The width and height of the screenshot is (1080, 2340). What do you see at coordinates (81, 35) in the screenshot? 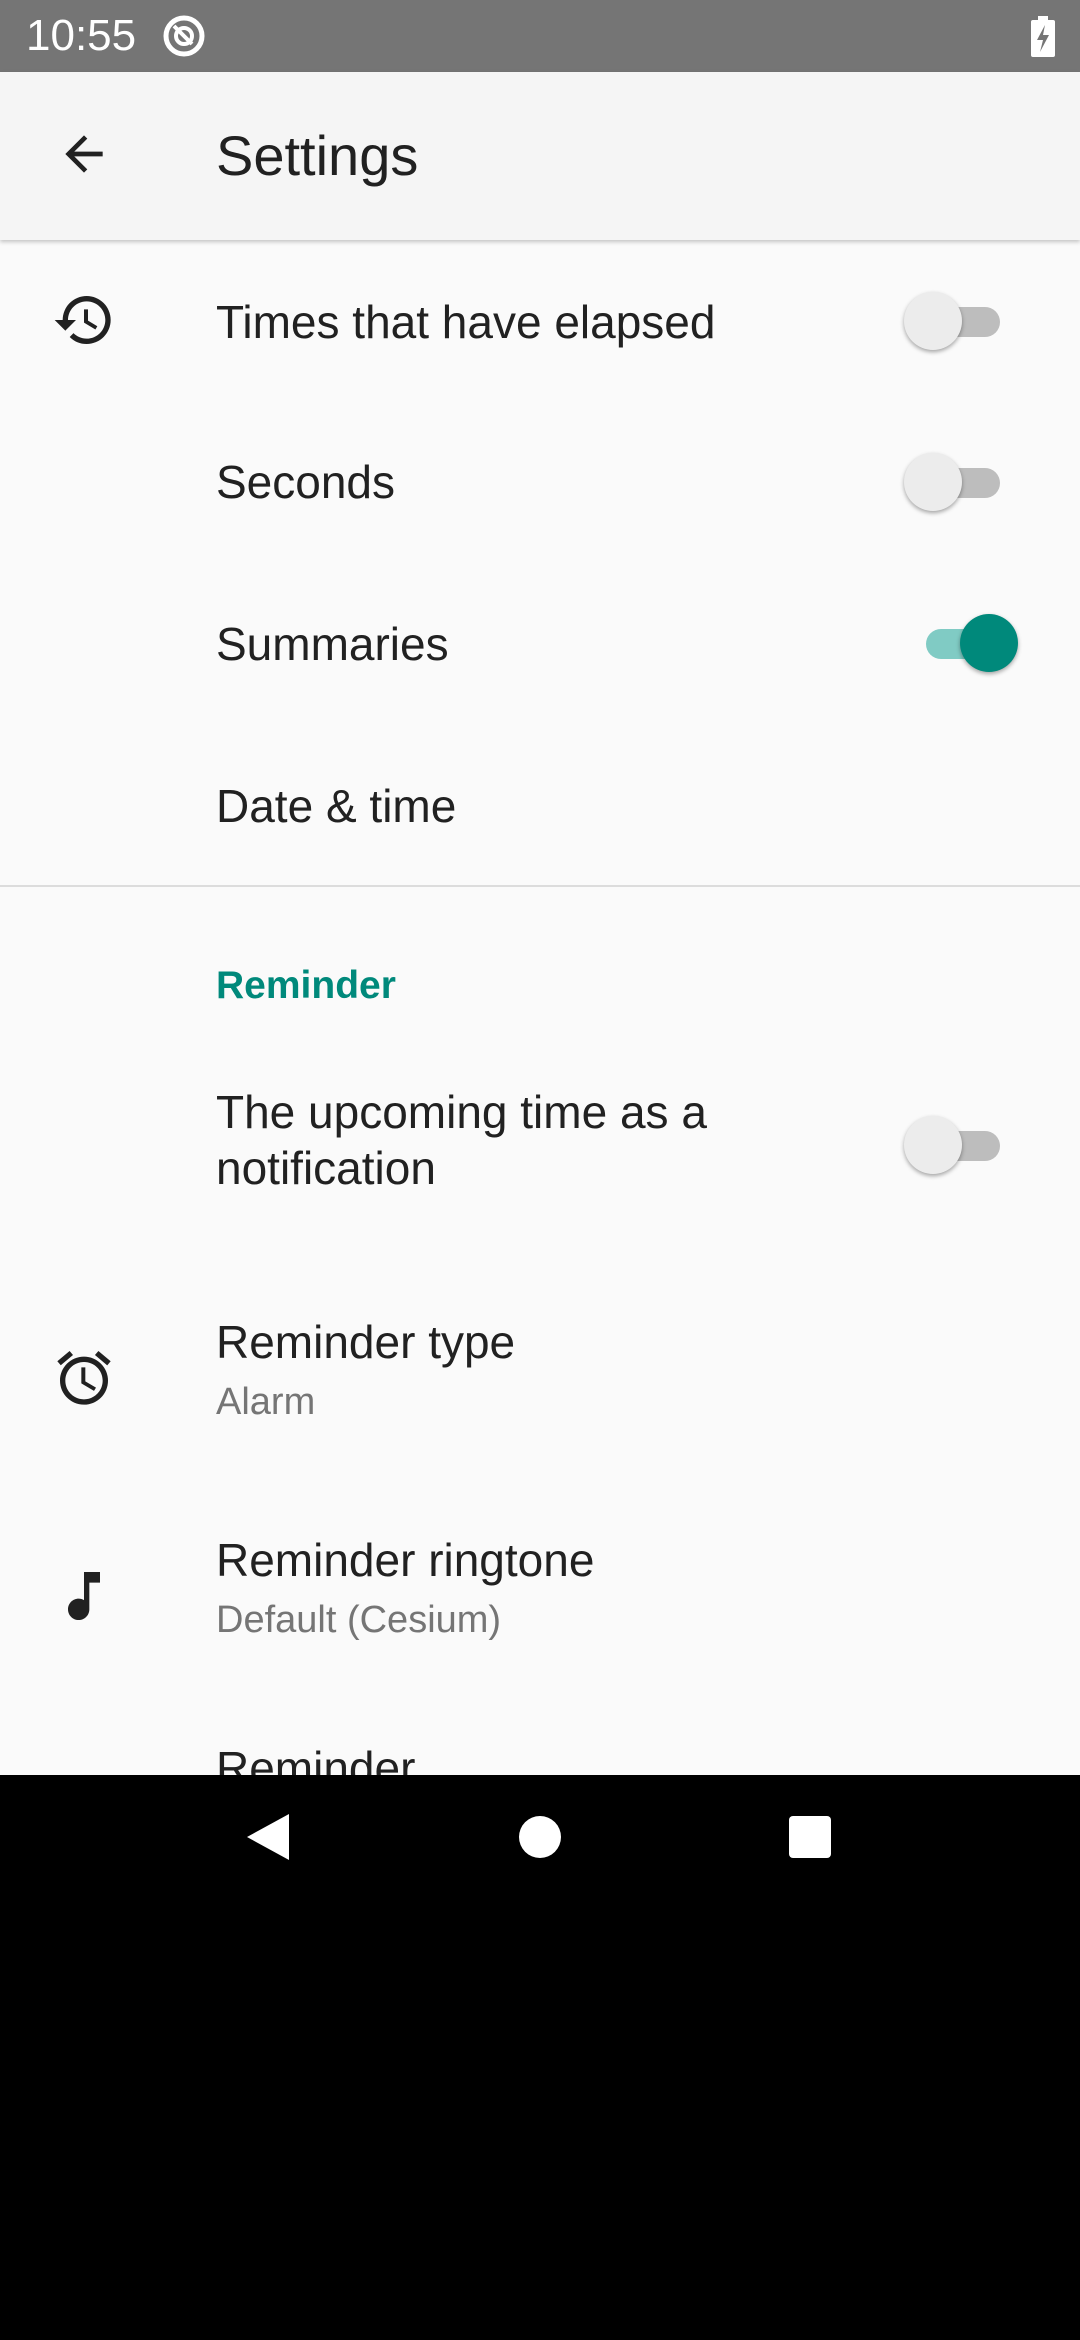
I see `status-time: 10:55` at bounding box center [81, 35].